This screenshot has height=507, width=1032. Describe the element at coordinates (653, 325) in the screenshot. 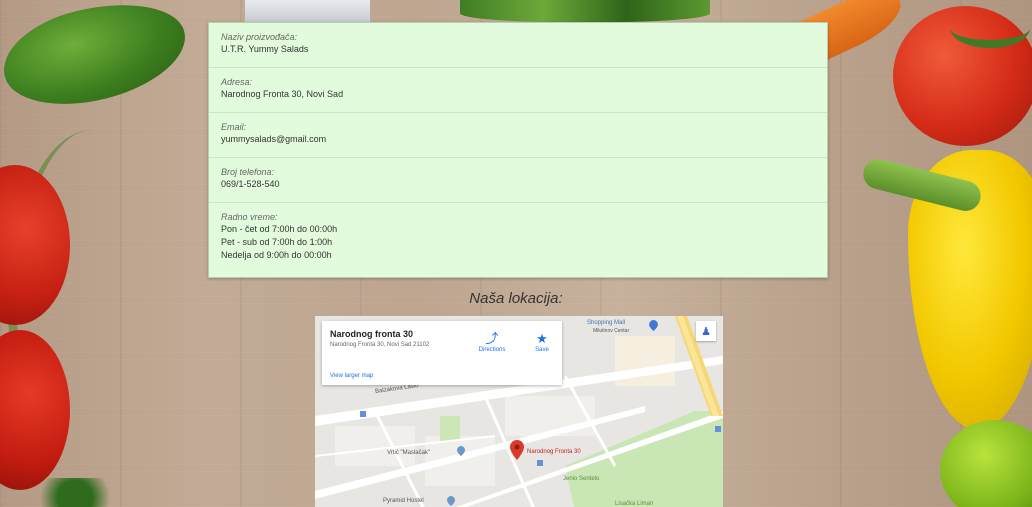

I see `poi-mall-pin-icon` at that location.